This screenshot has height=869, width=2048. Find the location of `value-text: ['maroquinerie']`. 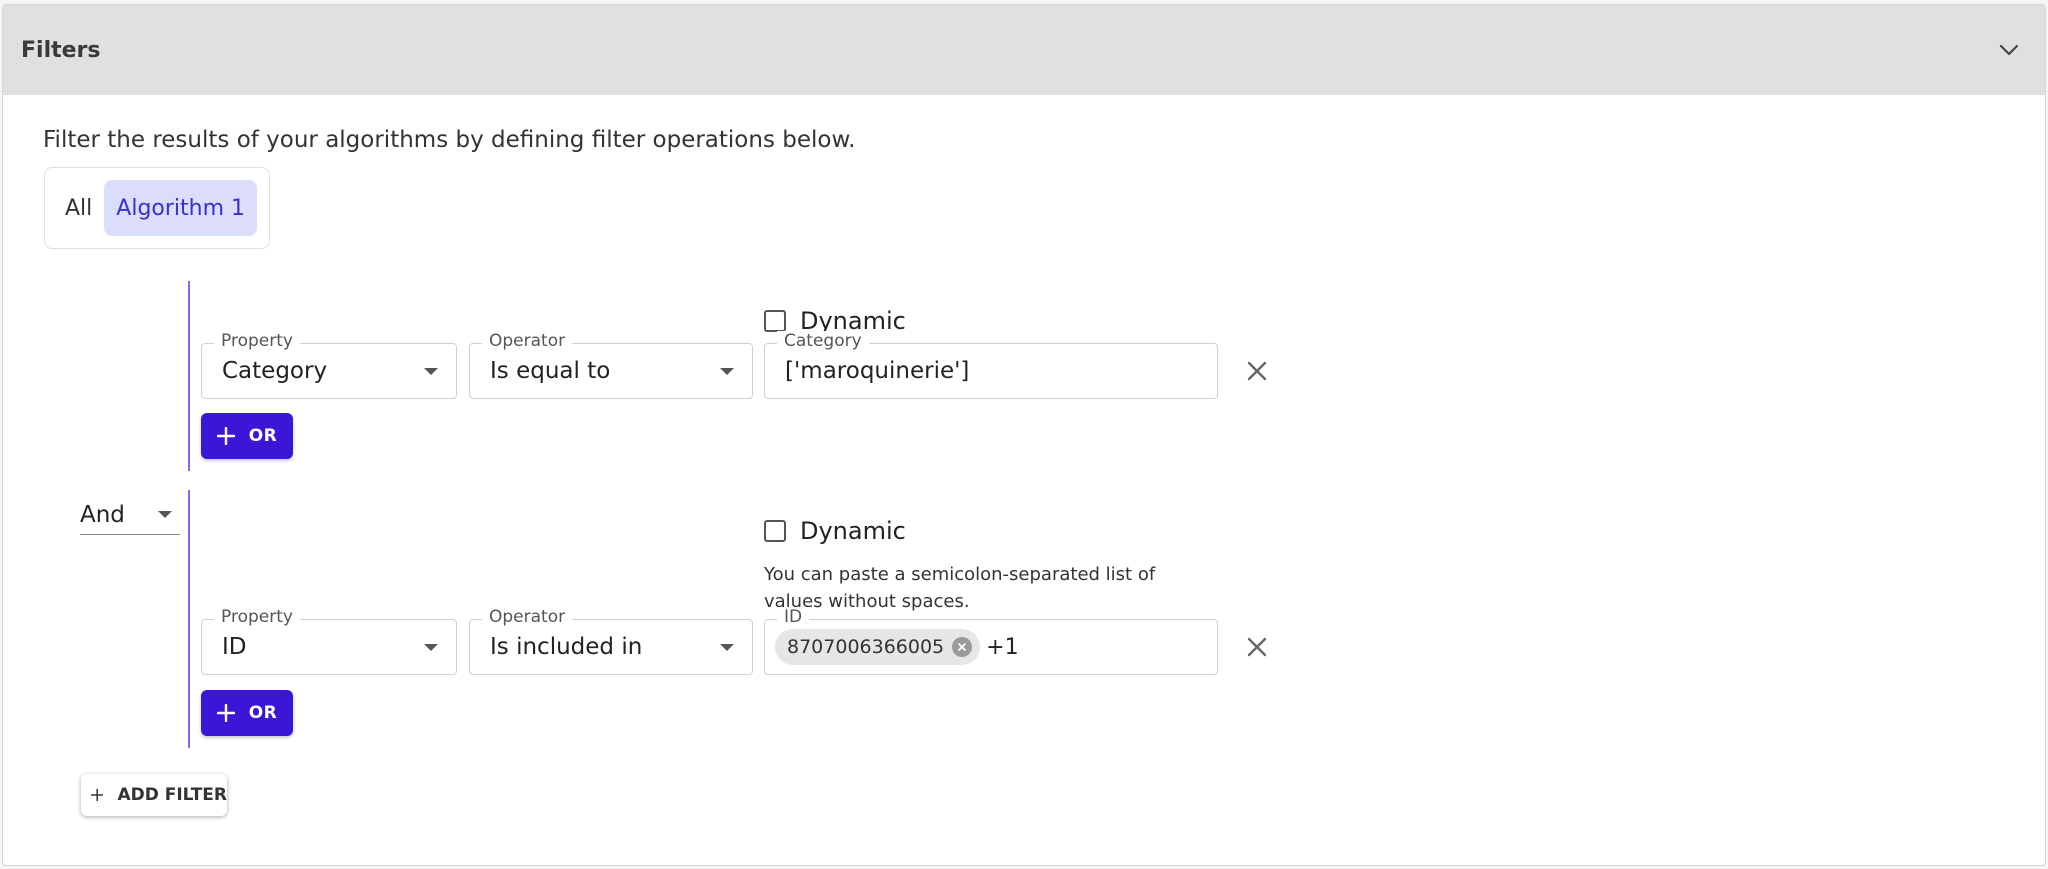

value-text: ['maroquinerie'] is located at coordinates (992, 371).